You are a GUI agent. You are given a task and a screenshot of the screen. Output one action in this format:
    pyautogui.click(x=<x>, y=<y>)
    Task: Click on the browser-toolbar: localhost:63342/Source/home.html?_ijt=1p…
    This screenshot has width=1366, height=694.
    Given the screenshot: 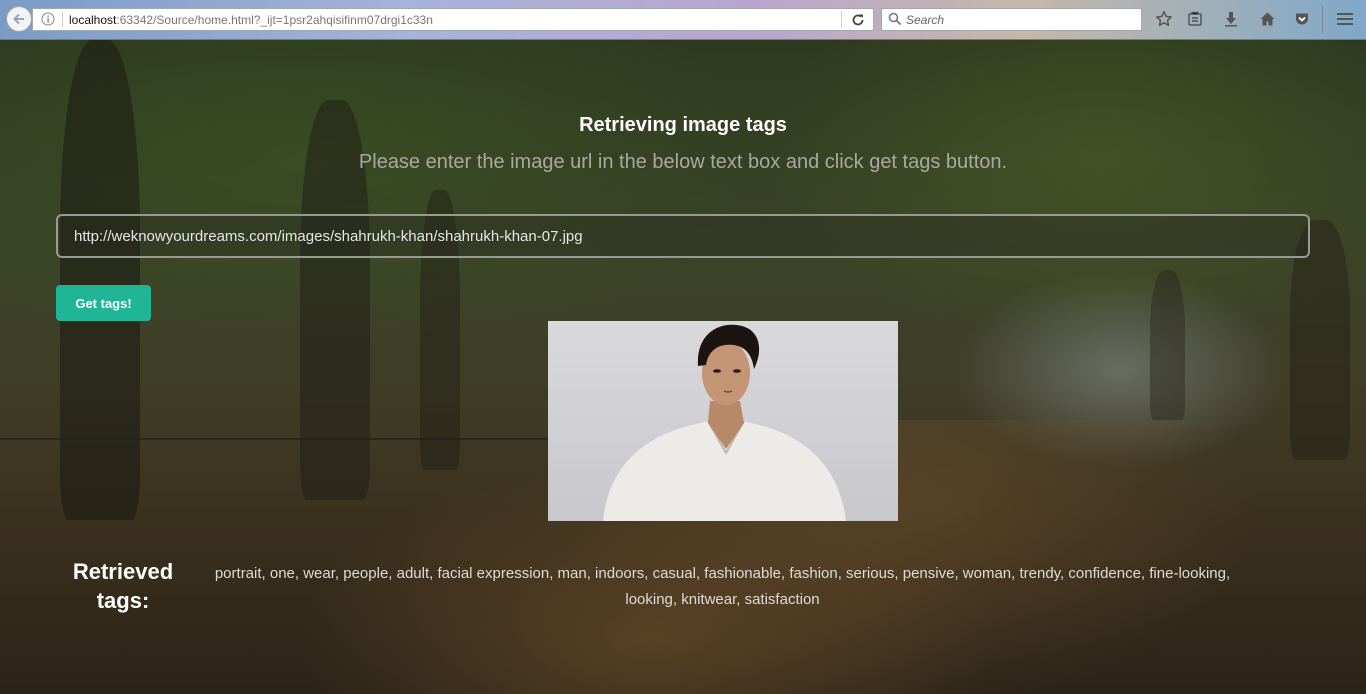 What is the action you would take?
    pyautogui.click(x=683, y=20)
    